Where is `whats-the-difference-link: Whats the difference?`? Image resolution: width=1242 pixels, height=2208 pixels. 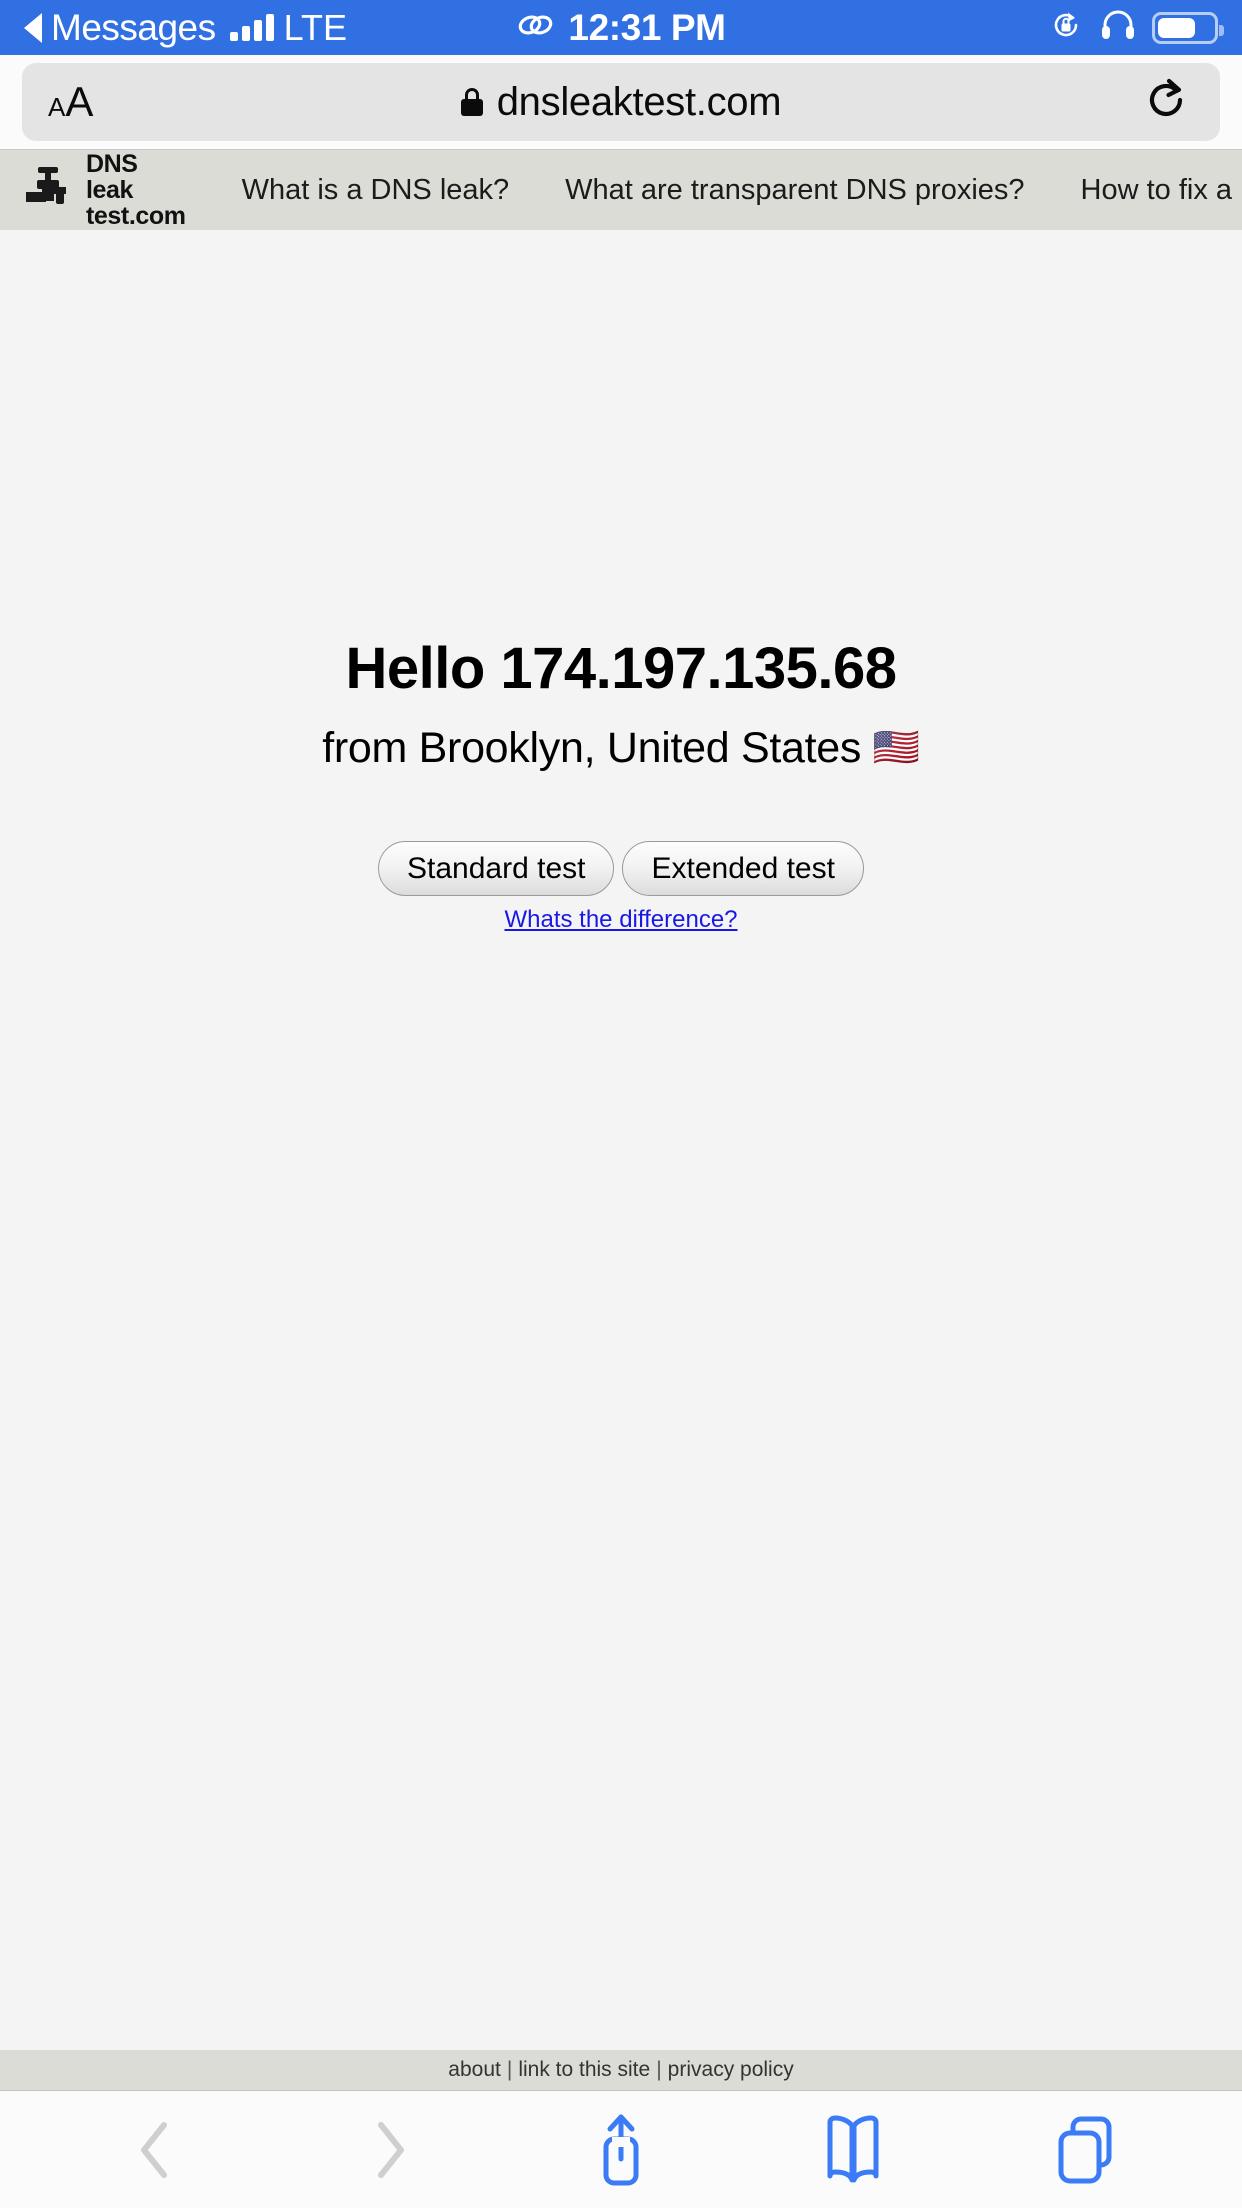 whats-the-difference-link: Whats the difference? is located at coordinates (621, 920).